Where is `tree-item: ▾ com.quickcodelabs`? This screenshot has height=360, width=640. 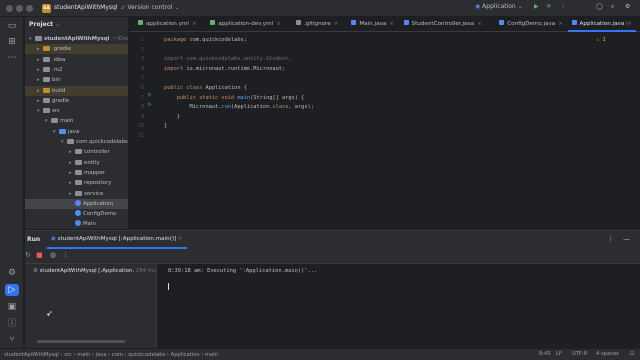 tree-item: ▾ com.quickcodelabs is located at coordinates (76, 142).